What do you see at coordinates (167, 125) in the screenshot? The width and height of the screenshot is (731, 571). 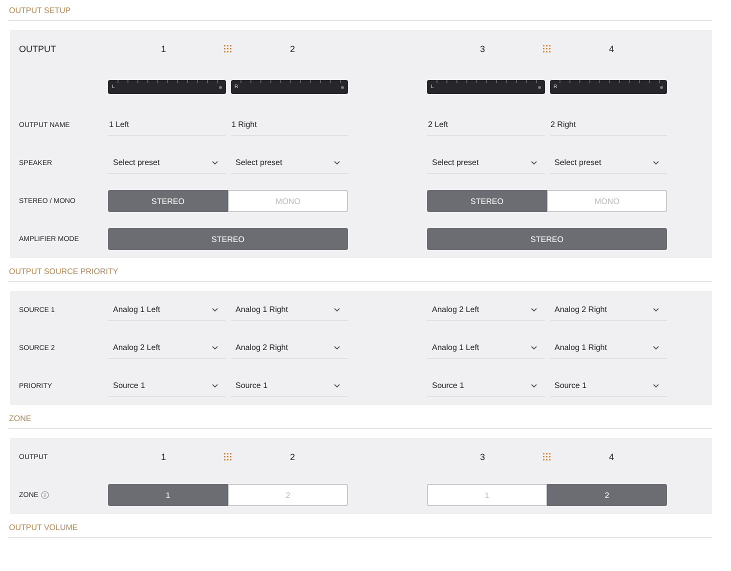 I see `text-field: 1 Left` at bounding box center [167, 125].